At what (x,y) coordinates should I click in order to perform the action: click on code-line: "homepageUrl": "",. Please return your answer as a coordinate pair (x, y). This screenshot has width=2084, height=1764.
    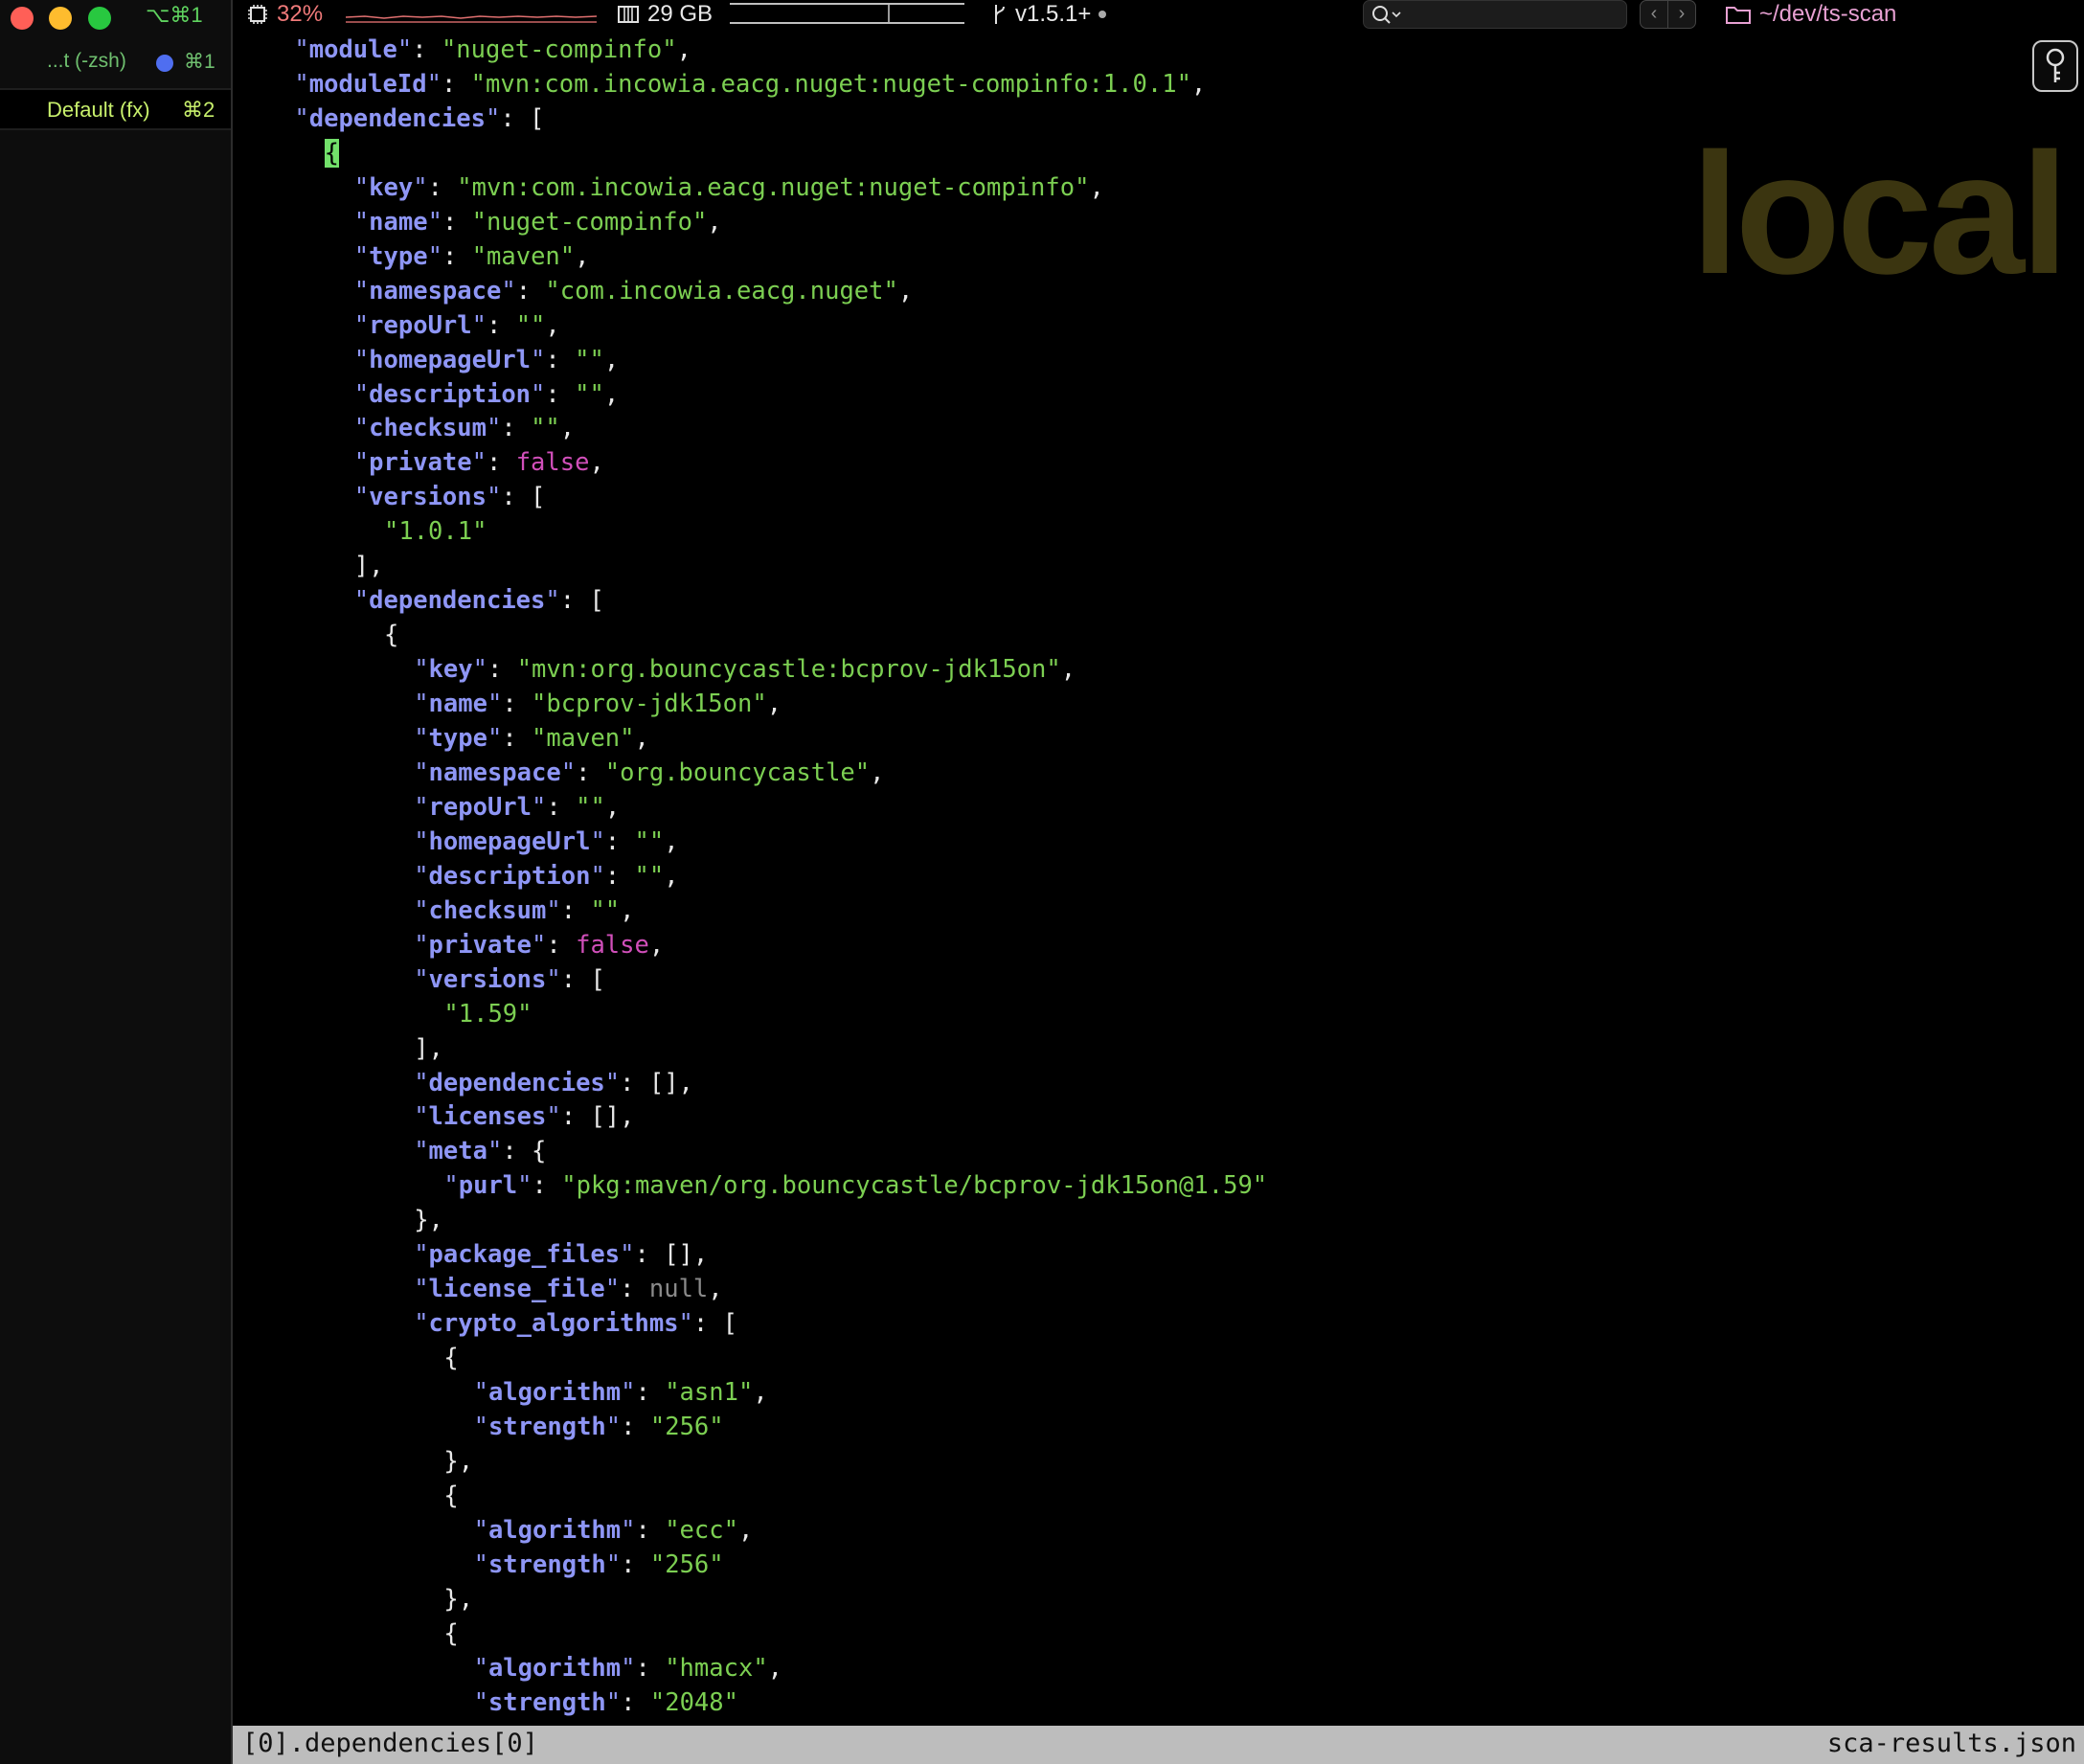
    Looking at the image, I should click on (546, 841).